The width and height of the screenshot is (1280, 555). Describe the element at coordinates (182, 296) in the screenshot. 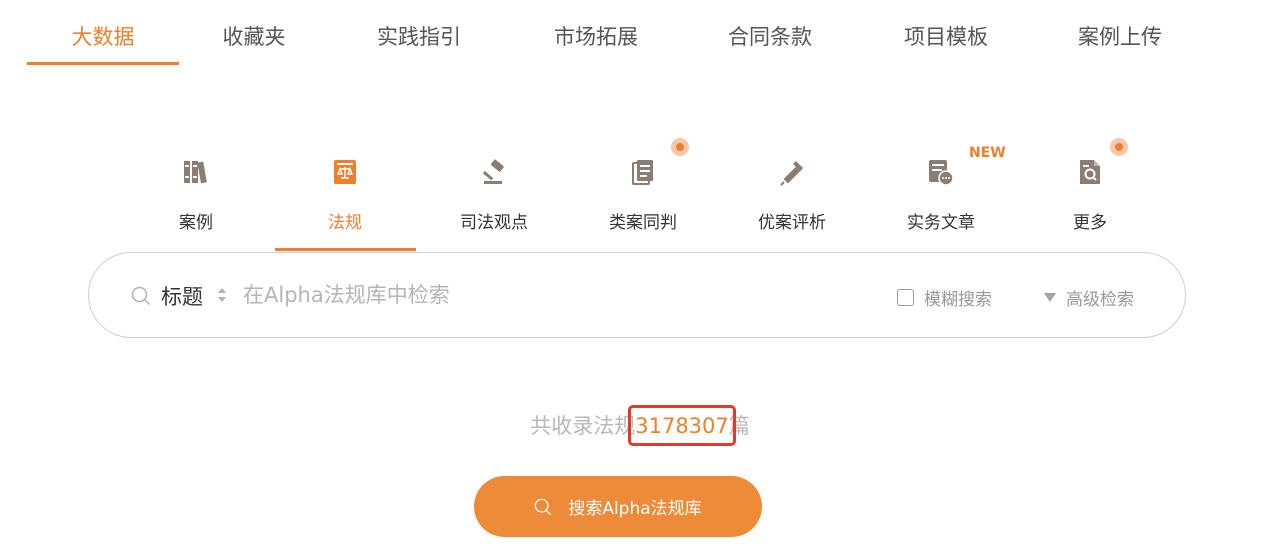

I see `search-field-selector: 标题` at that location.